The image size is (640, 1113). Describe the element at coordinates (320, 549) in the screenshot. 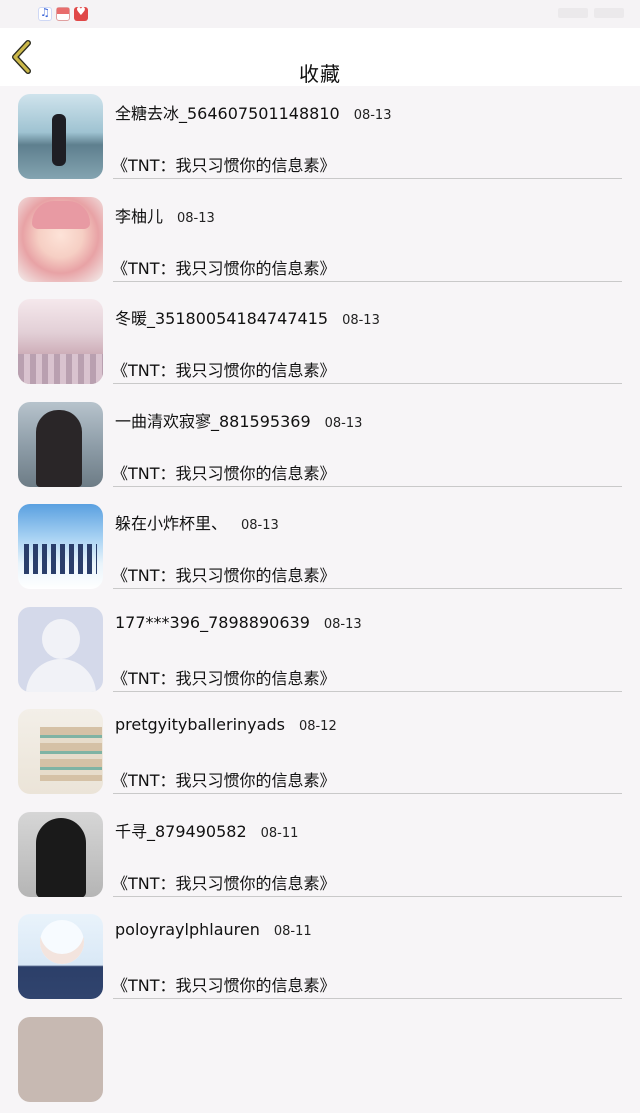

I see `list-item: 躲在小炸杯里、08-13 《TNT：我只习惯你的信息素》` at that location.